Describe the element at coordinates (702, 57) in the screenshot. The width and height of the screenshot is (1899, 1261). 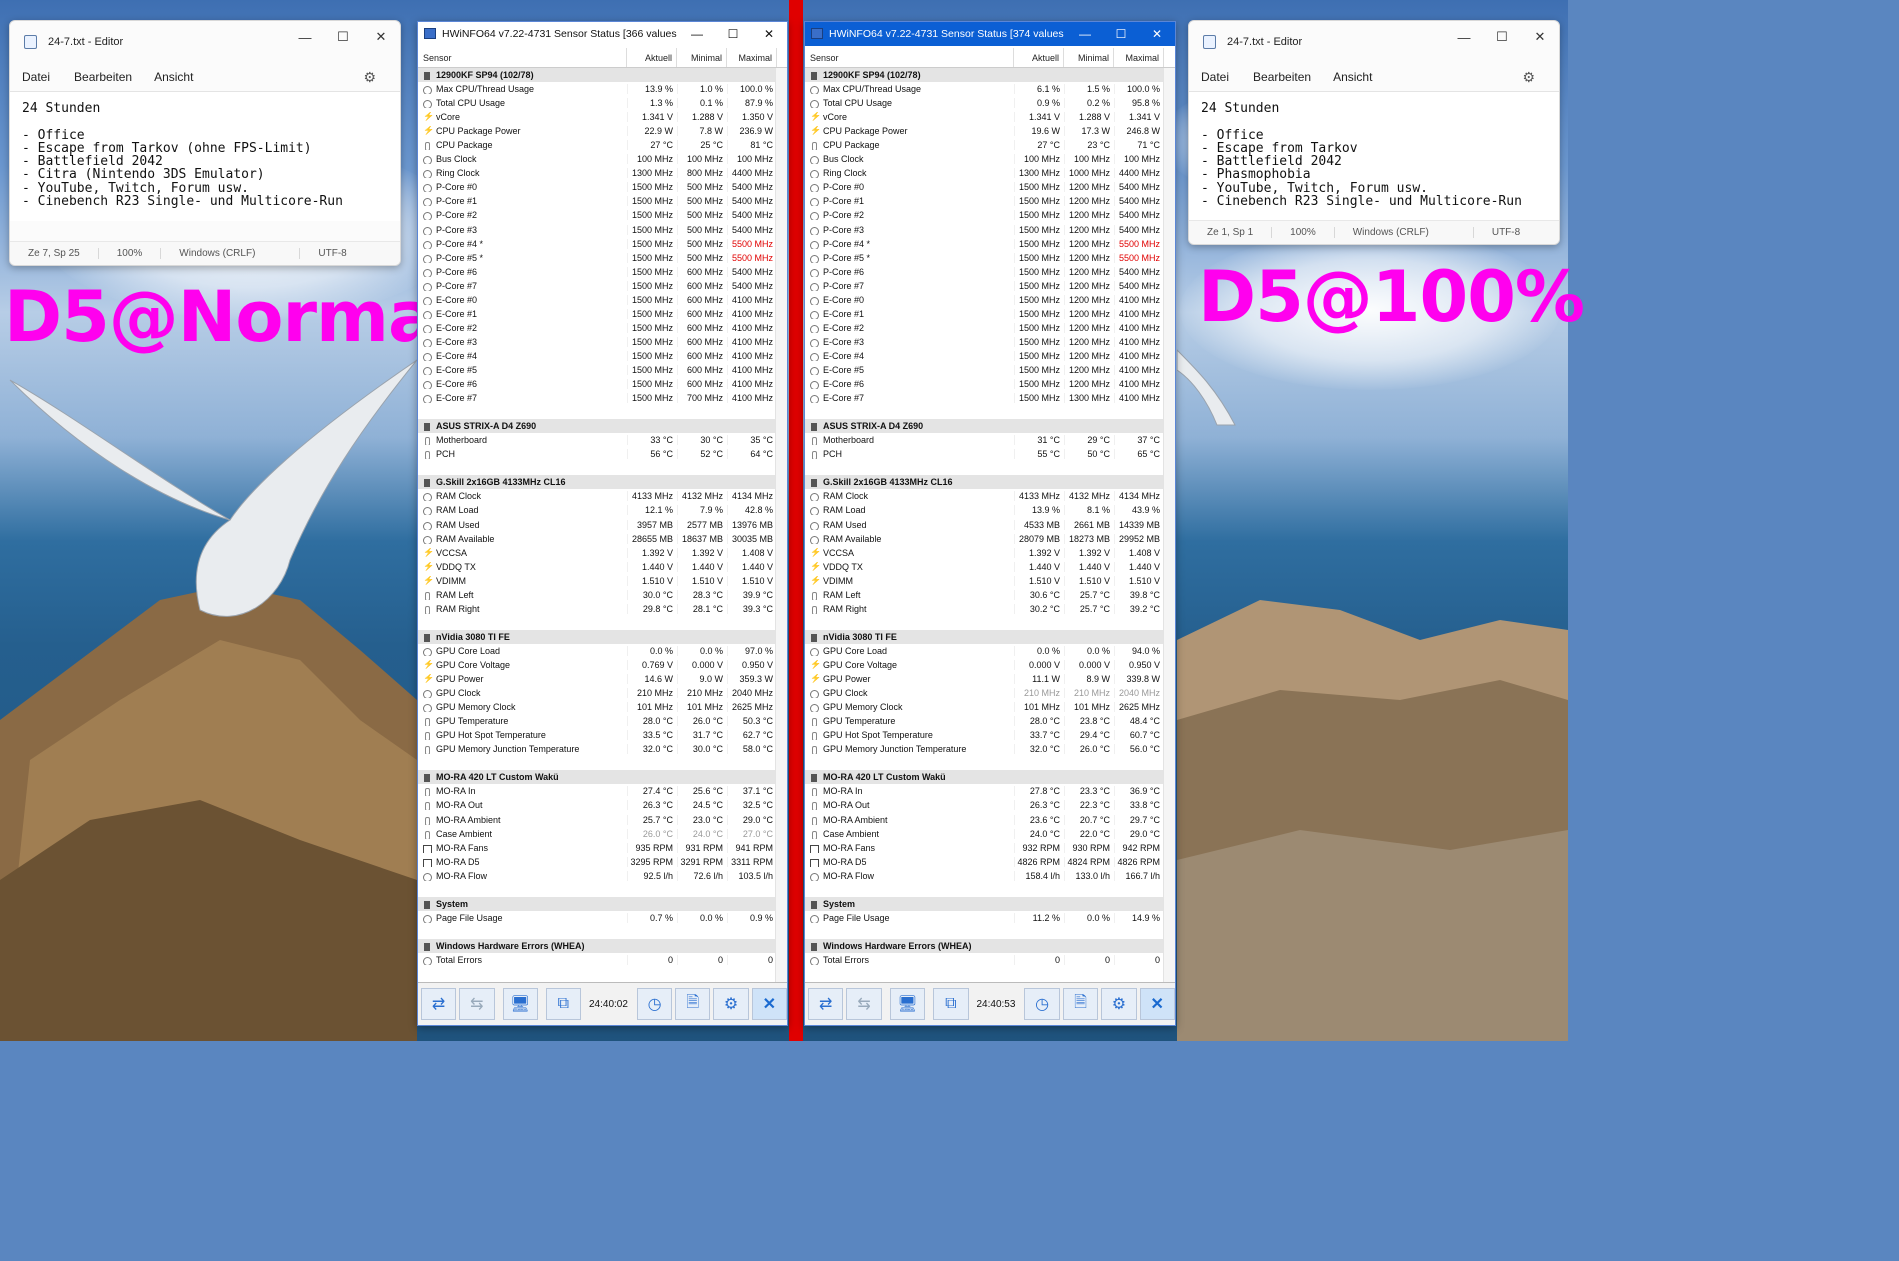
I see `column-minimal: Minimal` at that location.